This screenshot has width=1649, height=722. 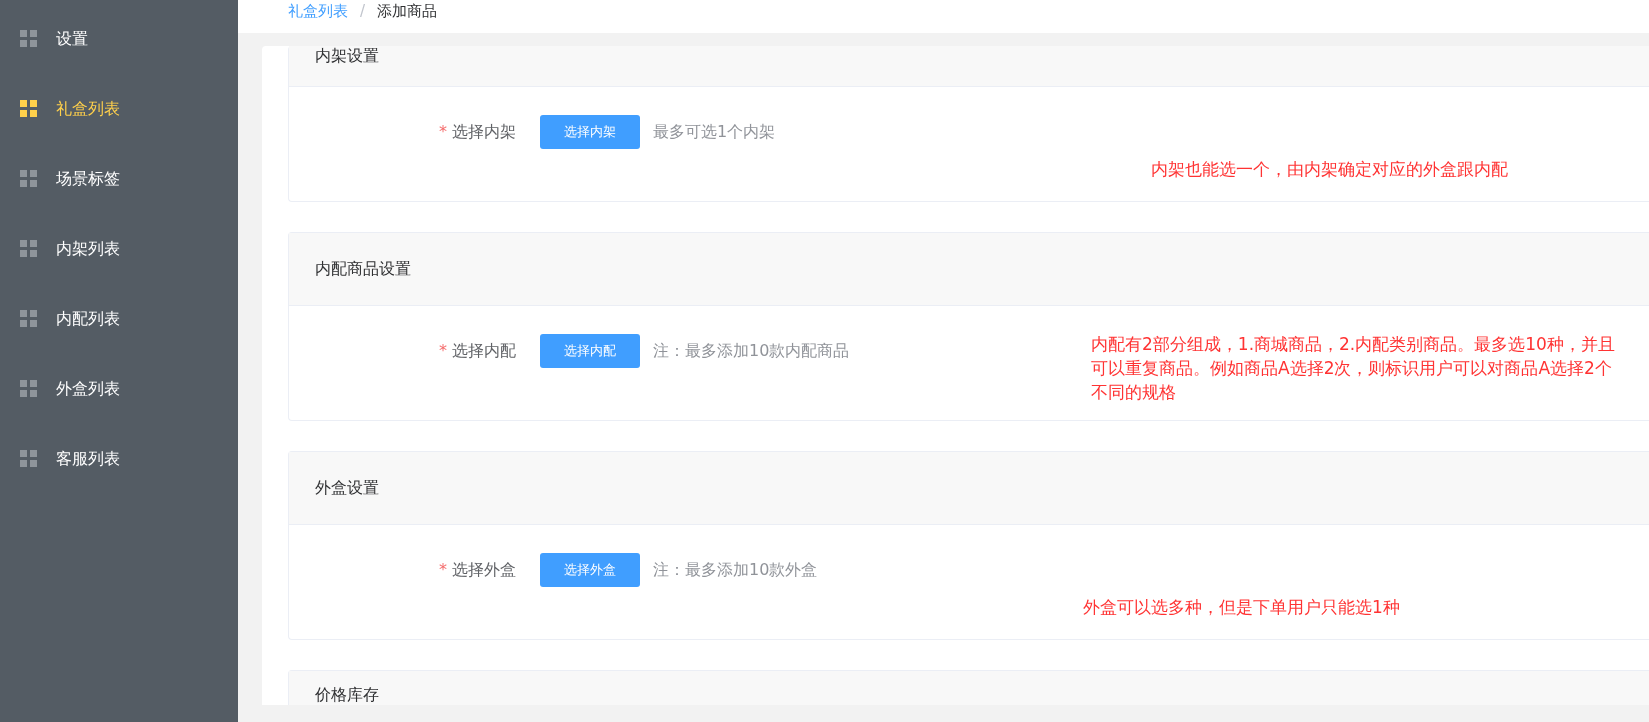 What do you see at coordinates (119, 459) in the screenshot?
I see `sidebar-item: 客服列表` at bounding box center [119, 459].